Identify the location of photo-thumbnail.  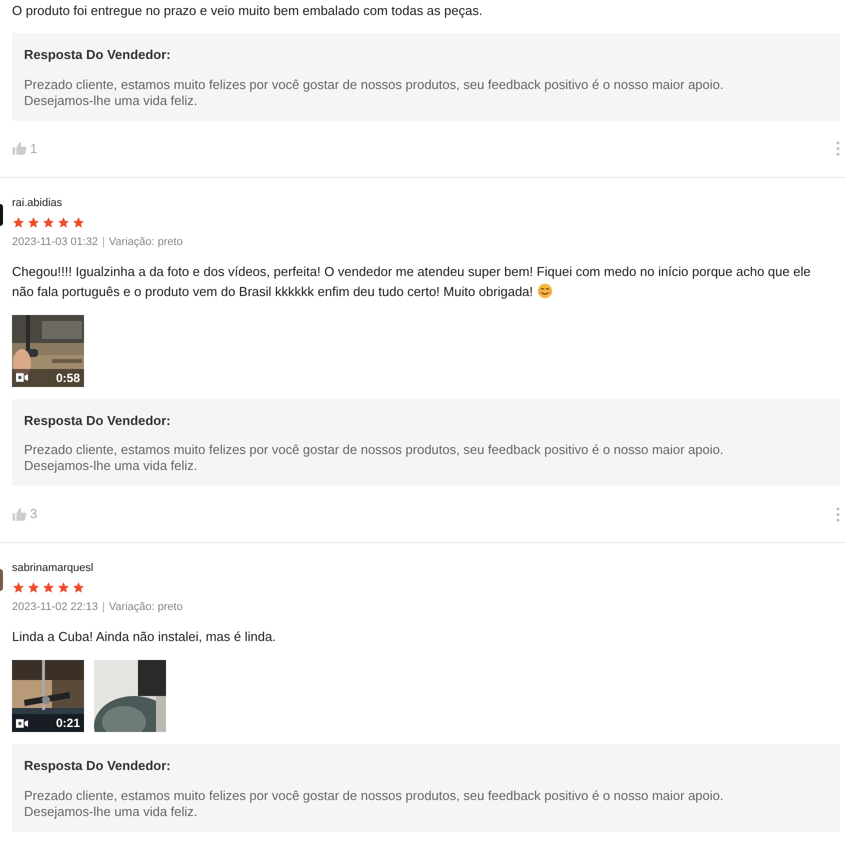
(130, 696).